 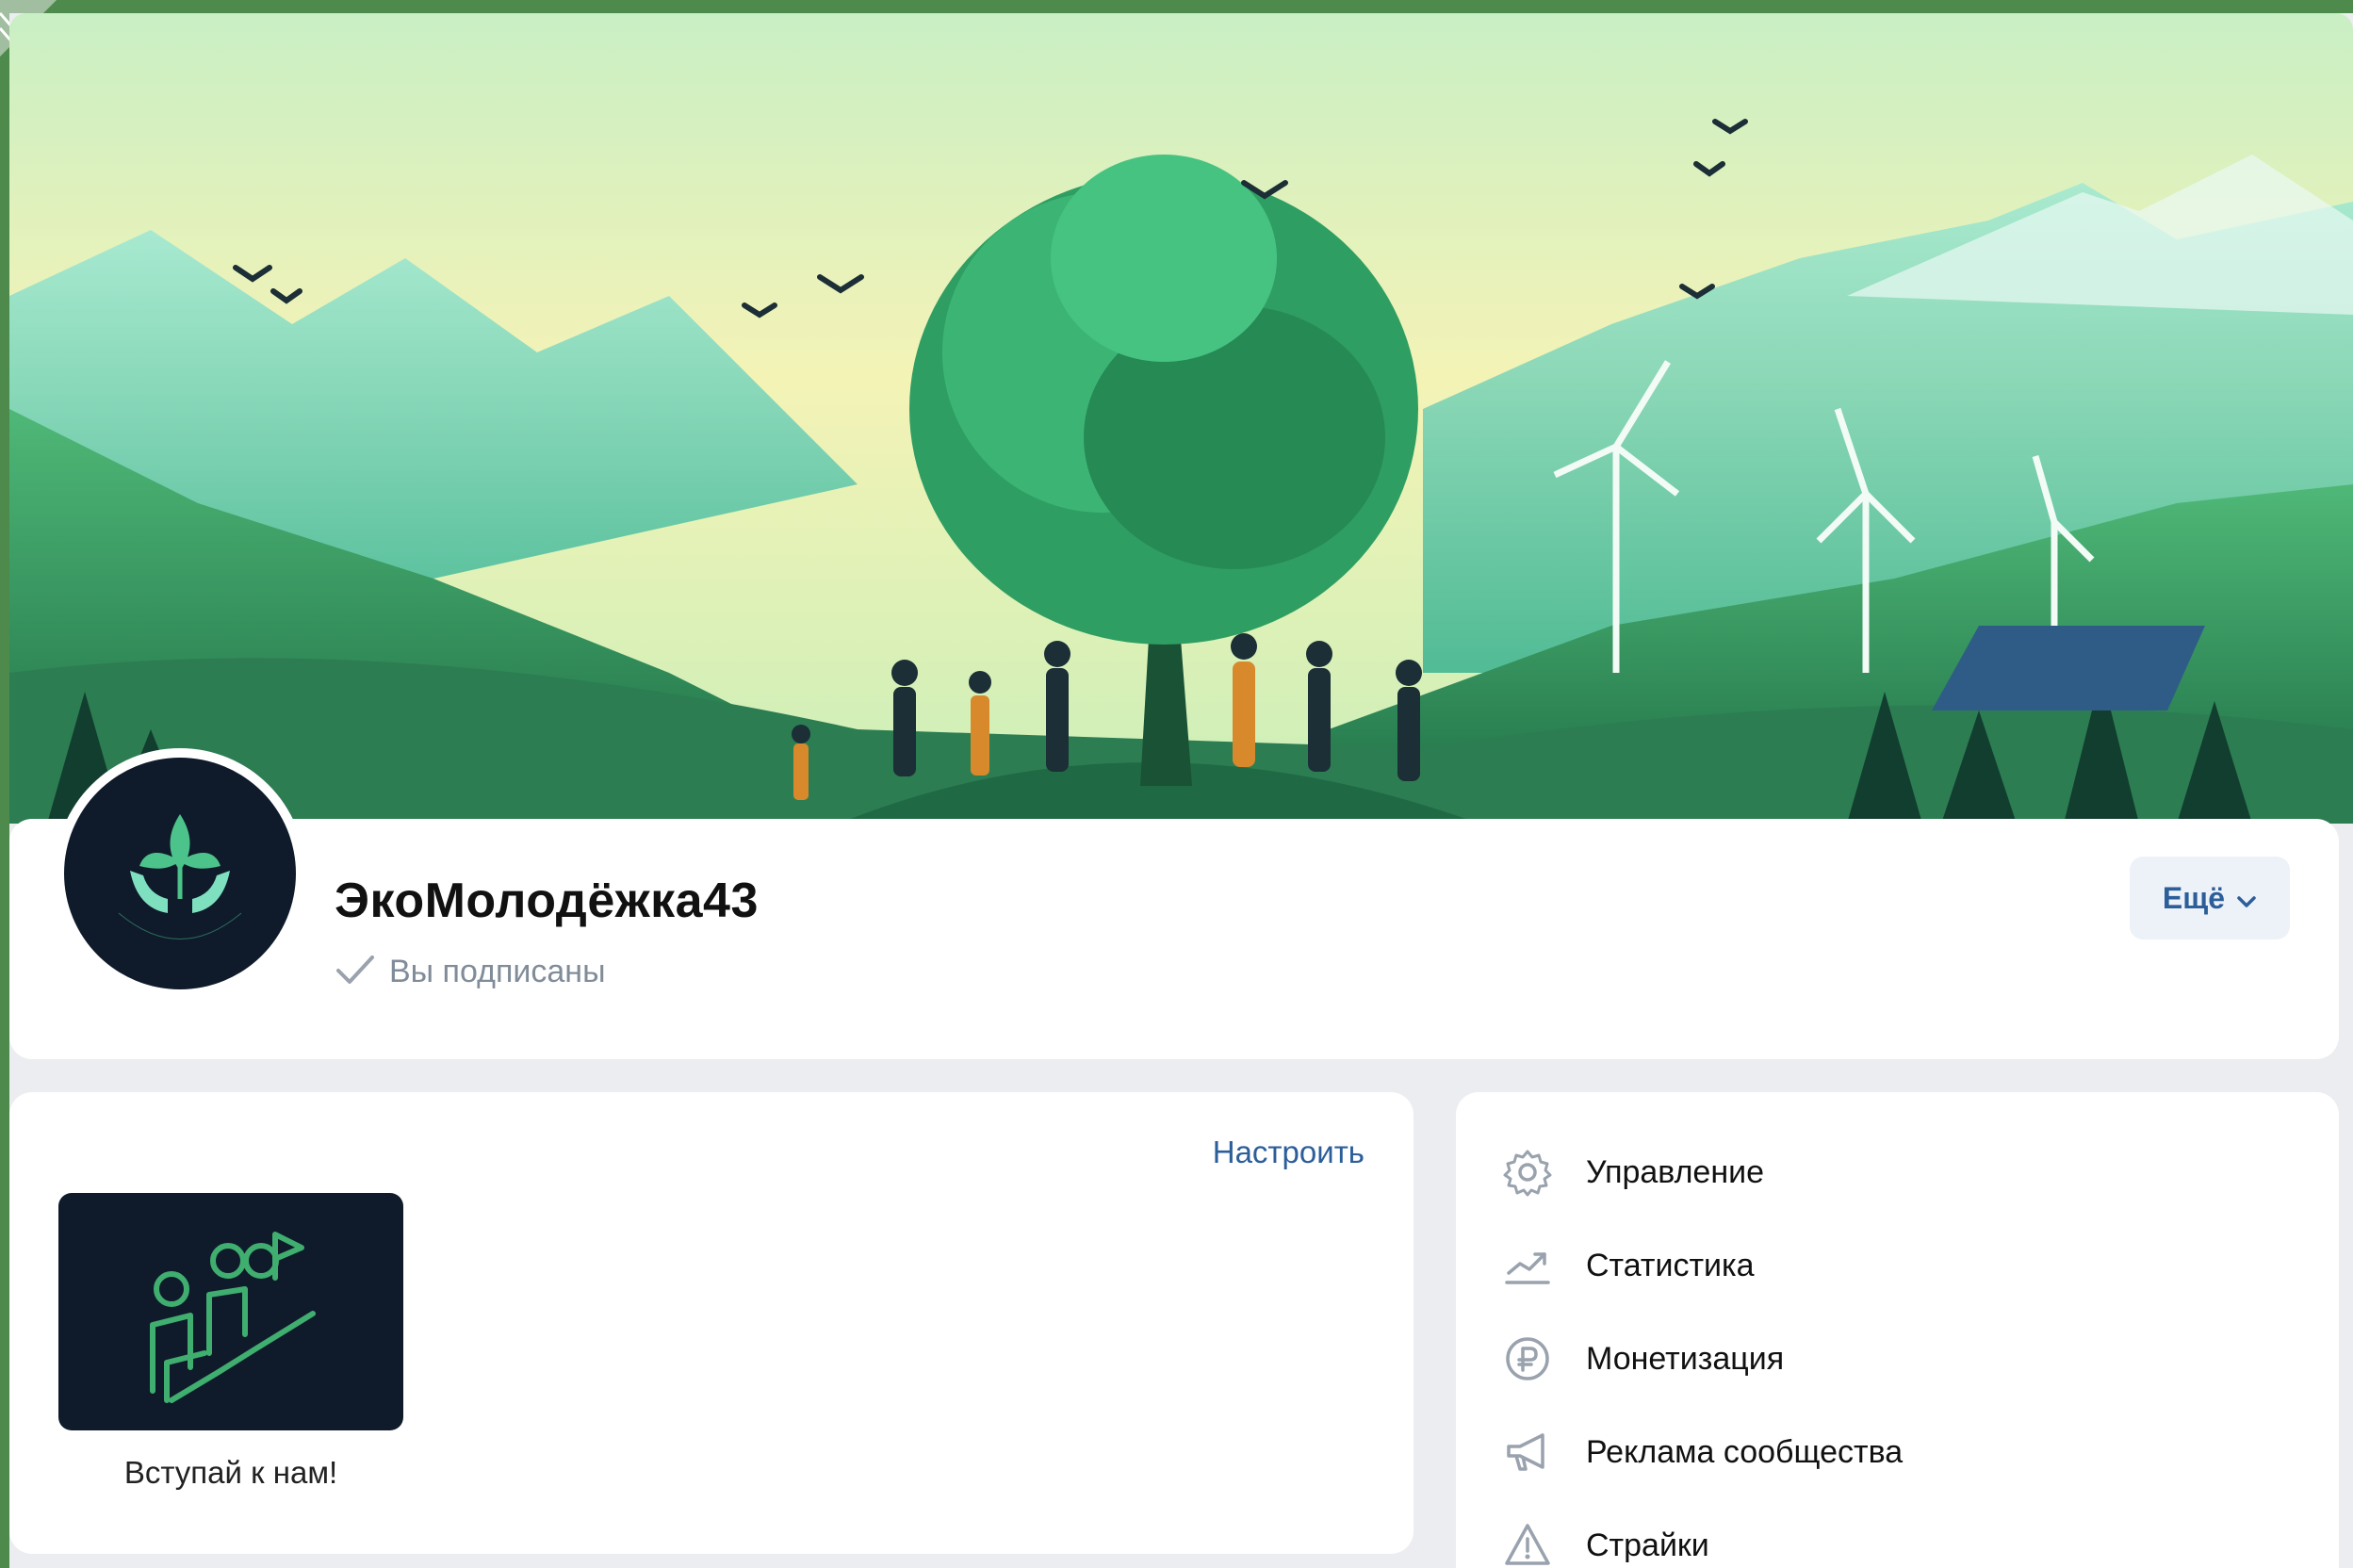 What do you see at coordinates (1527, 1358) in the screenshot?
I see `ruble-coin-icon` at bounding box center [1527, 1358].